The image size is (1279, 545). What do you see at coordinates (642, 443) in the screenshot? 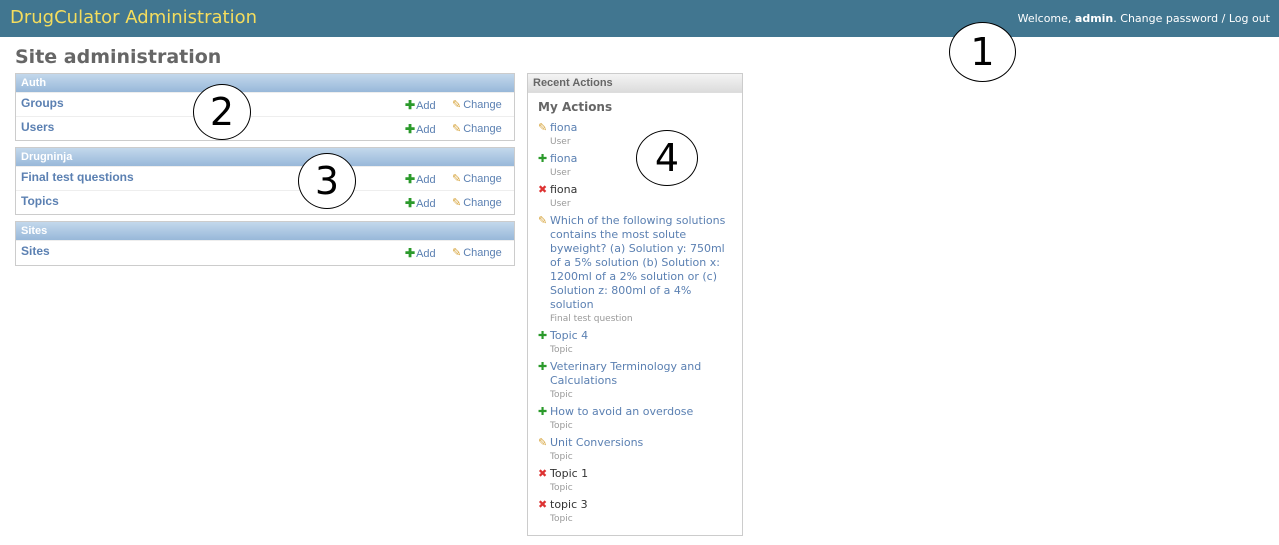
I see `action-link: Unit Conversions` at bounding box center [642, 443].